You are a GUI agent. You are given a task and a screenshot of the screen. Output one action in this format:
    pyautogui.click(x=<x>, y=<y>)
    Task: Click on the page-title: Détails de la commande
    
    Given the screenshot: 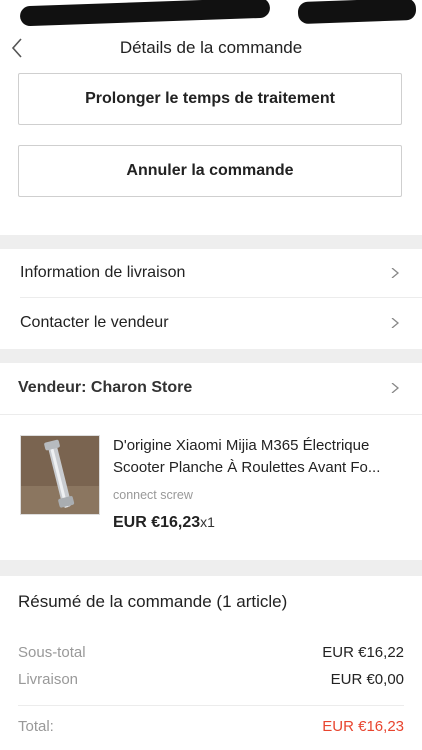 What is the action you would take?
    pyautogui.click(x=211, y=47)
    